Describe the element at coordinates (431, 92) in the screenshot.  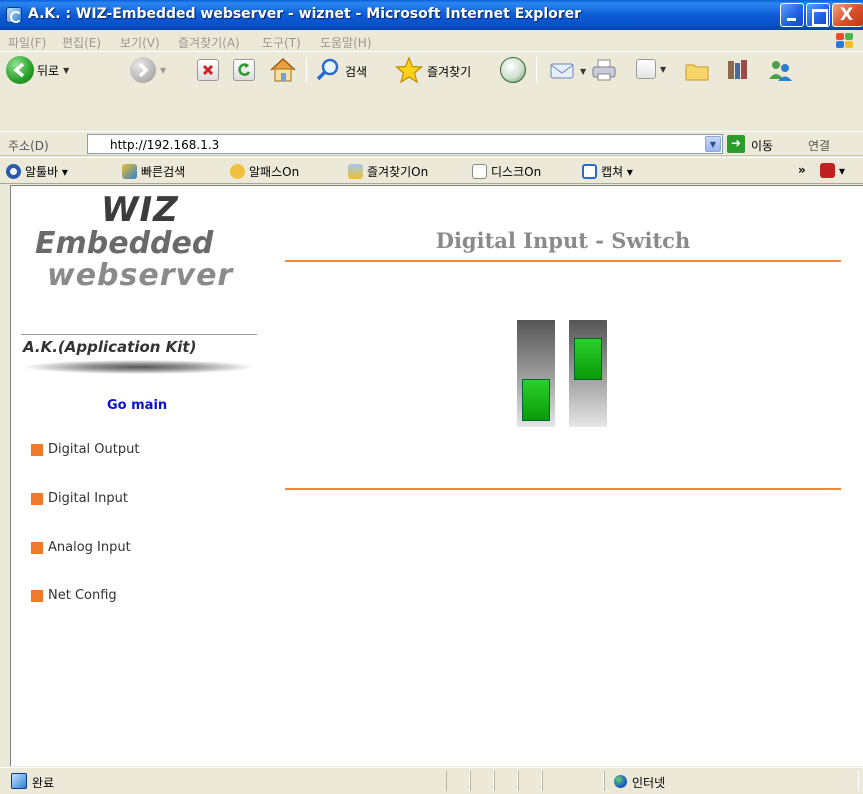
I see `standard-toolbar: 뒤로 ▼ ▼ 검색 즐겨찾기 ▼ ▼` at that location.